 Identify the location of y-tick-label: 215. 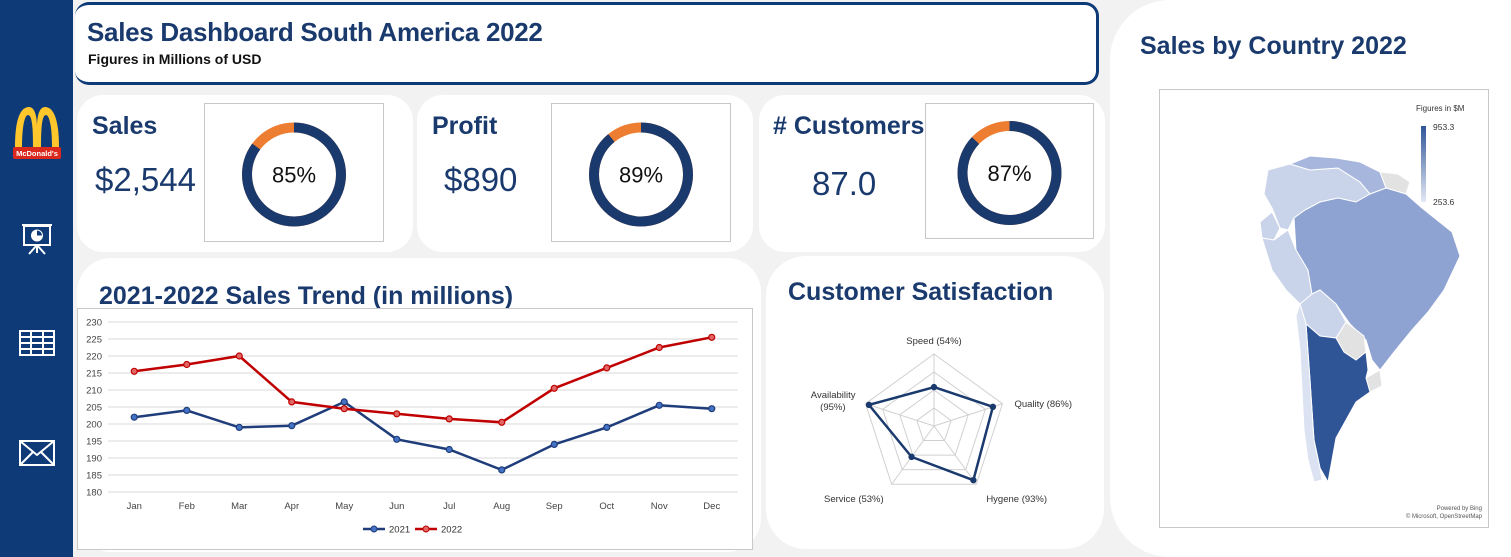
(94, 374).